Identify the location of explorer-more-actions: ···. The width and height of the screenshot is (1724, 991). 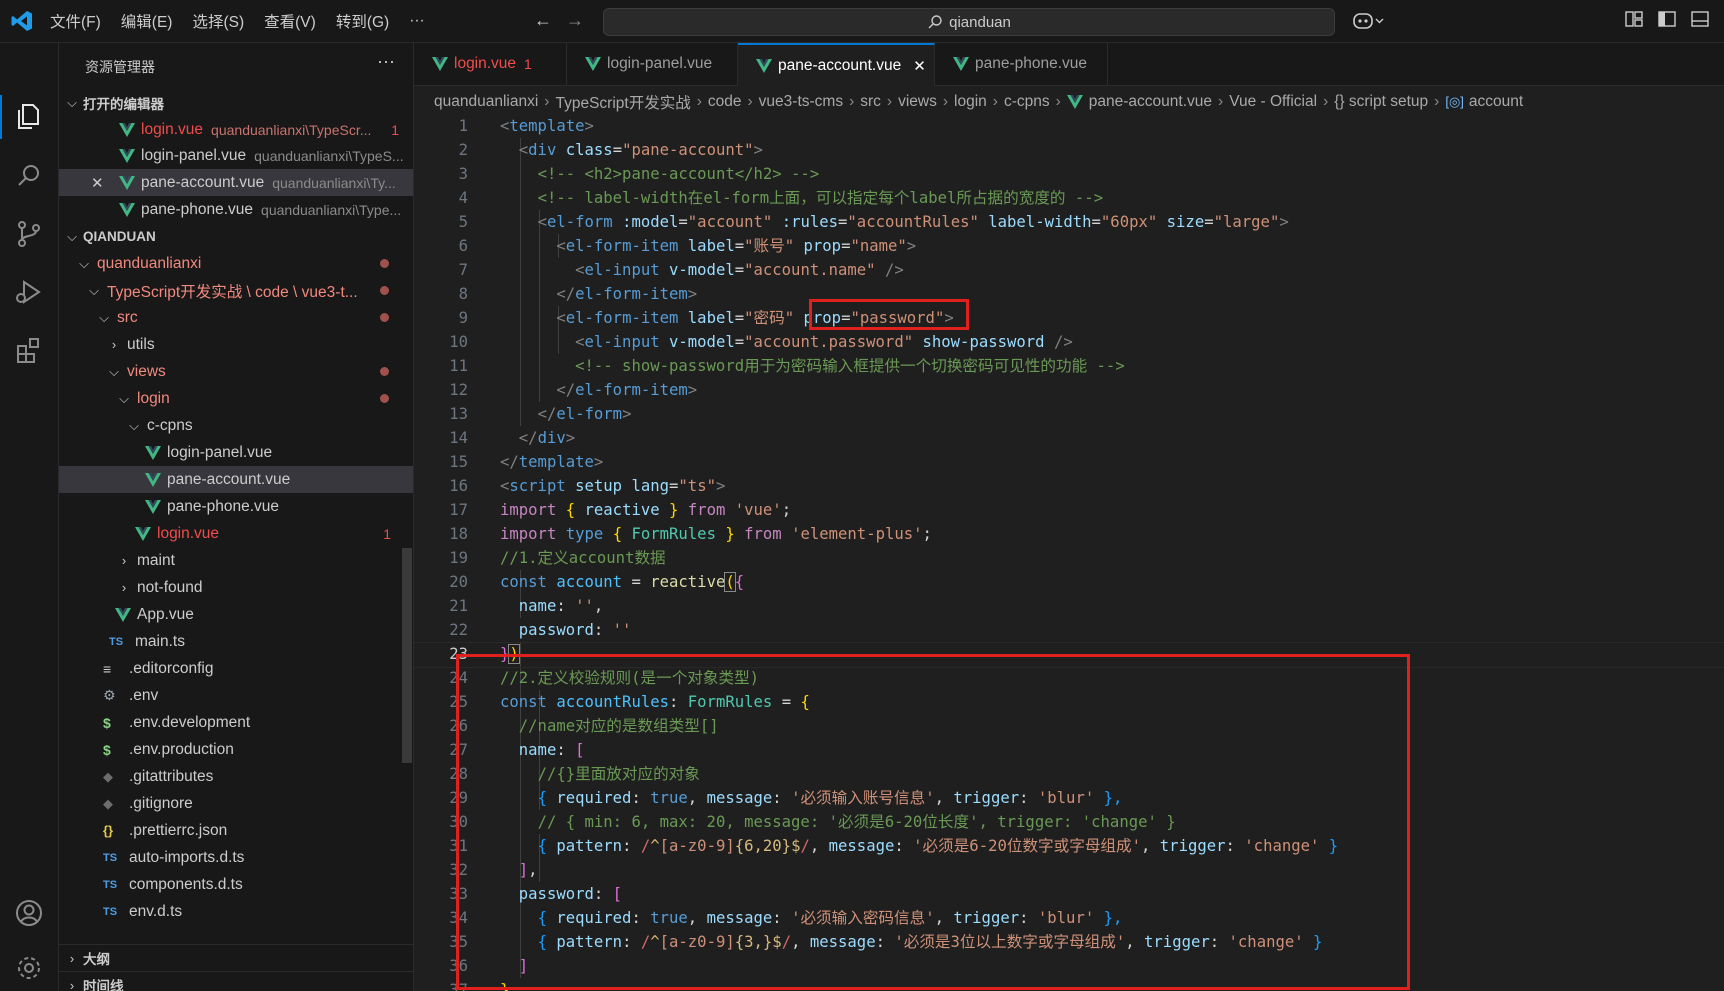
(386, 61).